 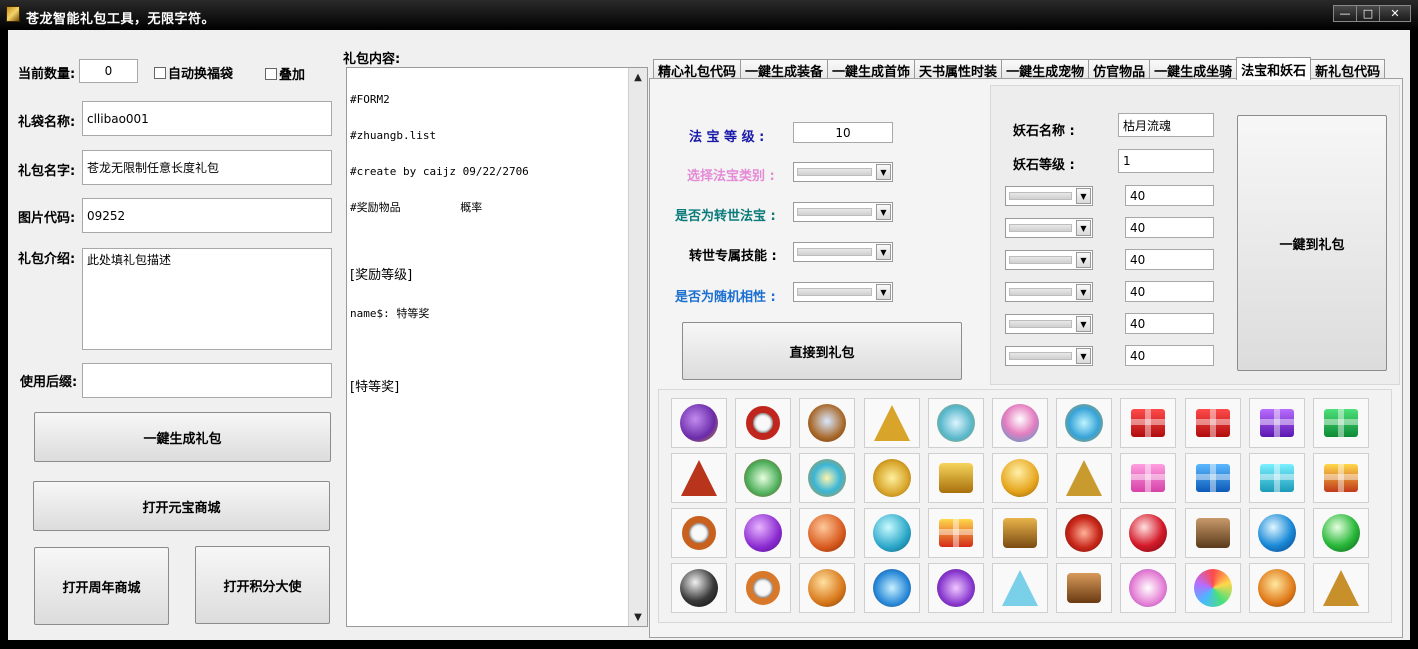 What do you see at coordinates (101, 586) in the screenshot?
I see `open-anniversary-shop-button: 打开周年商城` at bounding box center [101, 586].